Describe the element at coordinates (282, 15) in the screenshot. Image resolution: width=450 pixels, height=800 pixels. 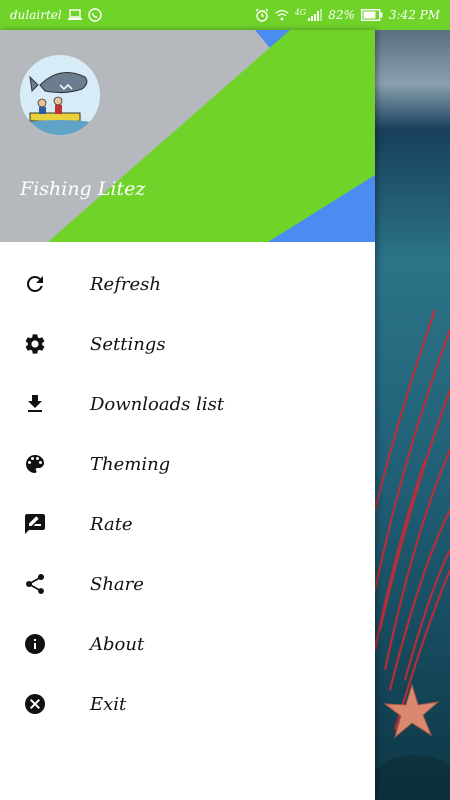
I see `wifi-icon` at that location.